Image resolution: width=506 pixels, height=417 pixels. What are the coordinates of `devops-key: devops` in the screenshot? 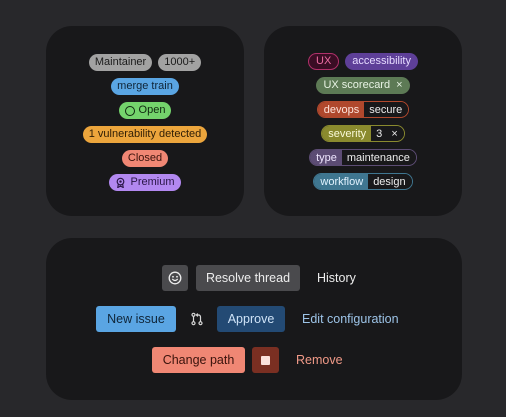 It's located at (341, 109).